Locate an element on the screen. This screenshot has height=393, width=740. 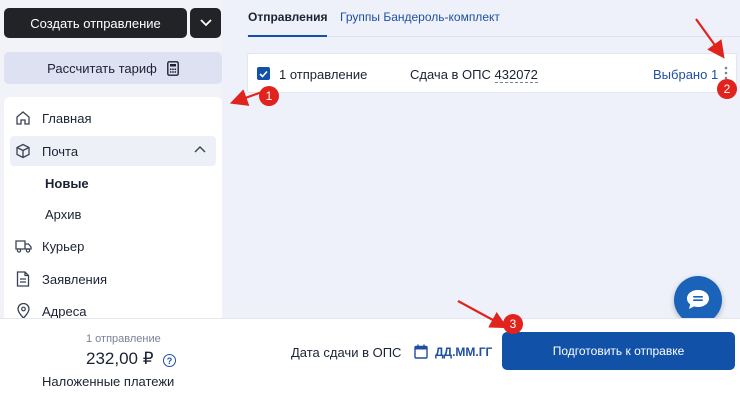
tab-bar: Отправления Группы Бандероль-комплект is located at coordinates (493, 18).